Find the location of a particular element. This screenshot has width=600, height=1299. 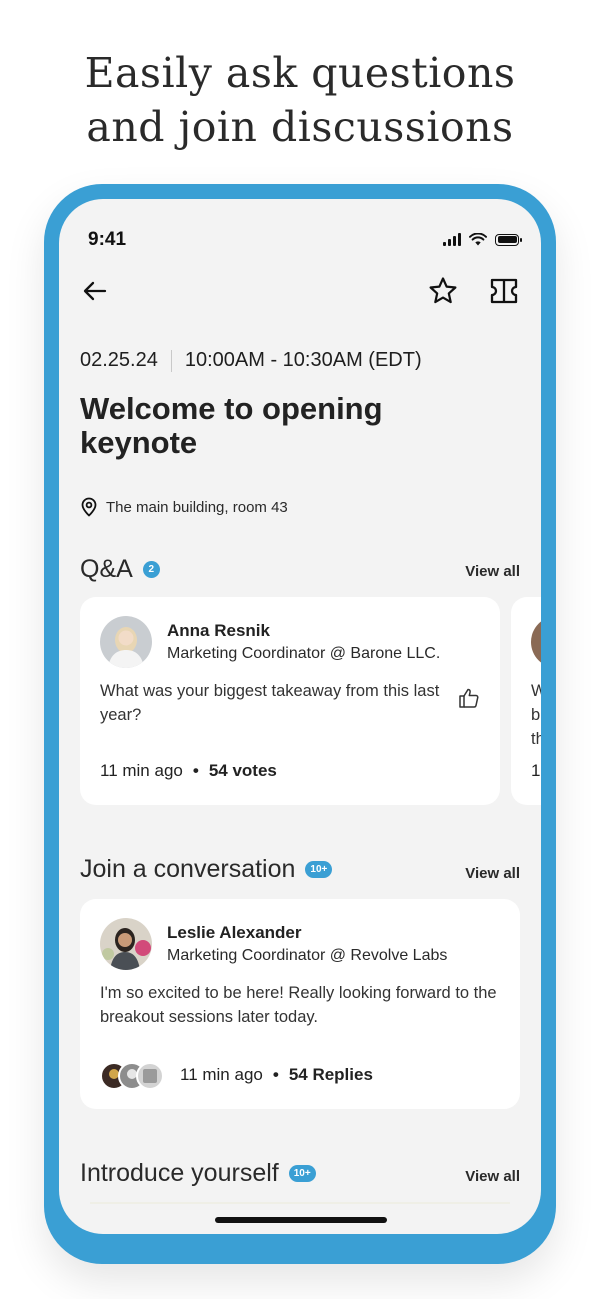

introduce-view-all-link: View all is located at coordinates (492, 1176).